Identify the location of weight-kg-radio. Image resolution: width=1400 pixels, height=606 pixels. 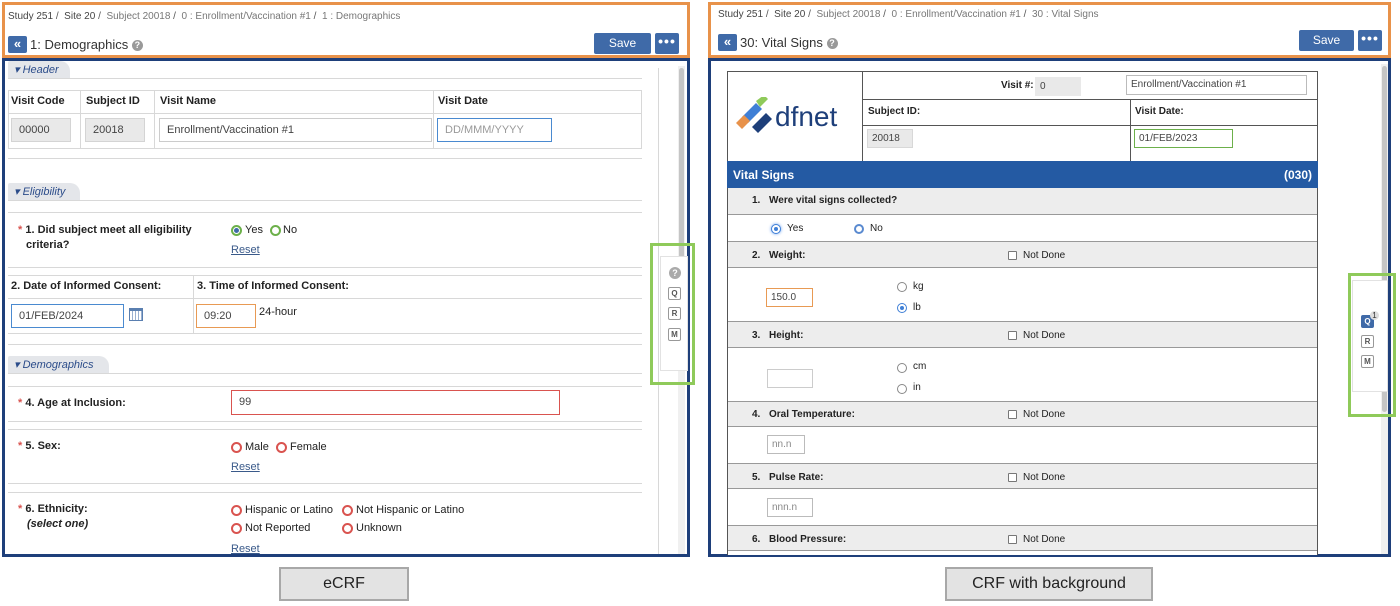
(902, 287).